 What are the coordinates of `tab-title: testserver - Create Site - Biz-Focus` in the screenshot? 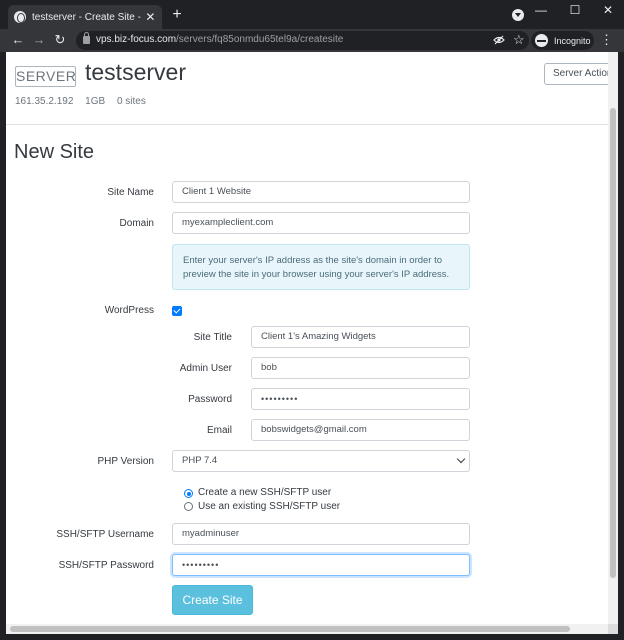 It's located at (86, 17).